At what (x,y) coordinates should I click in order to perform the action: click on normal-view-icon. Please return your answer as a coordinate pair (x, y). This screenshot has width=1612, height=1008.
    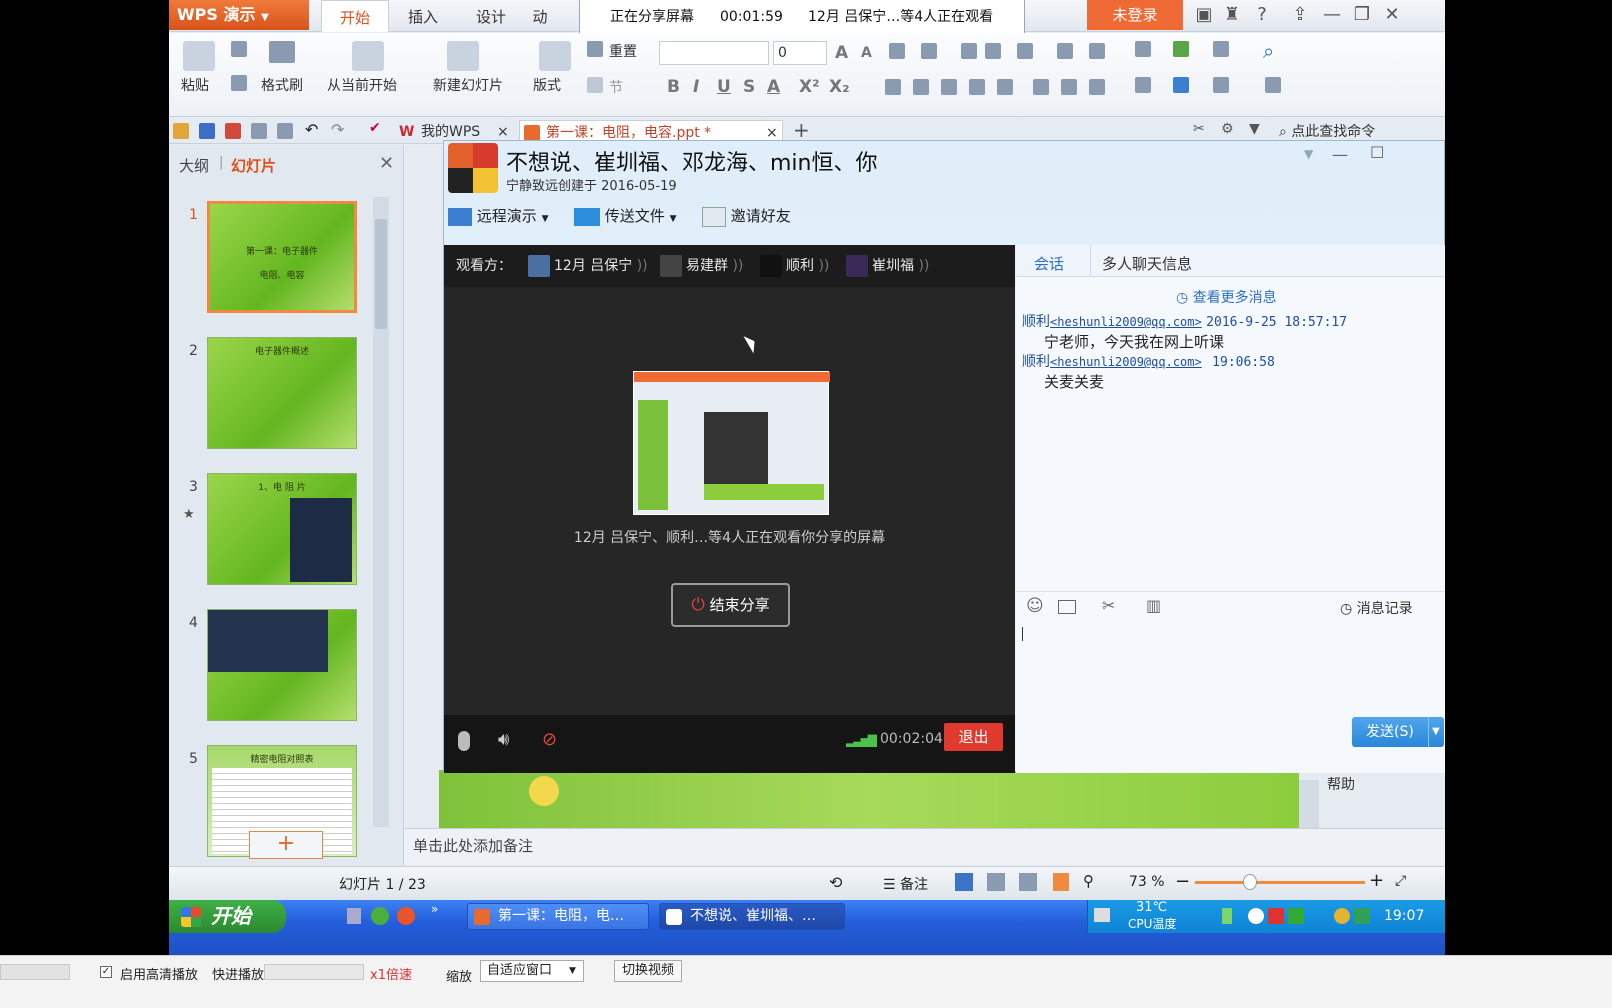
    Looking at the image, I should click on (964, 882).